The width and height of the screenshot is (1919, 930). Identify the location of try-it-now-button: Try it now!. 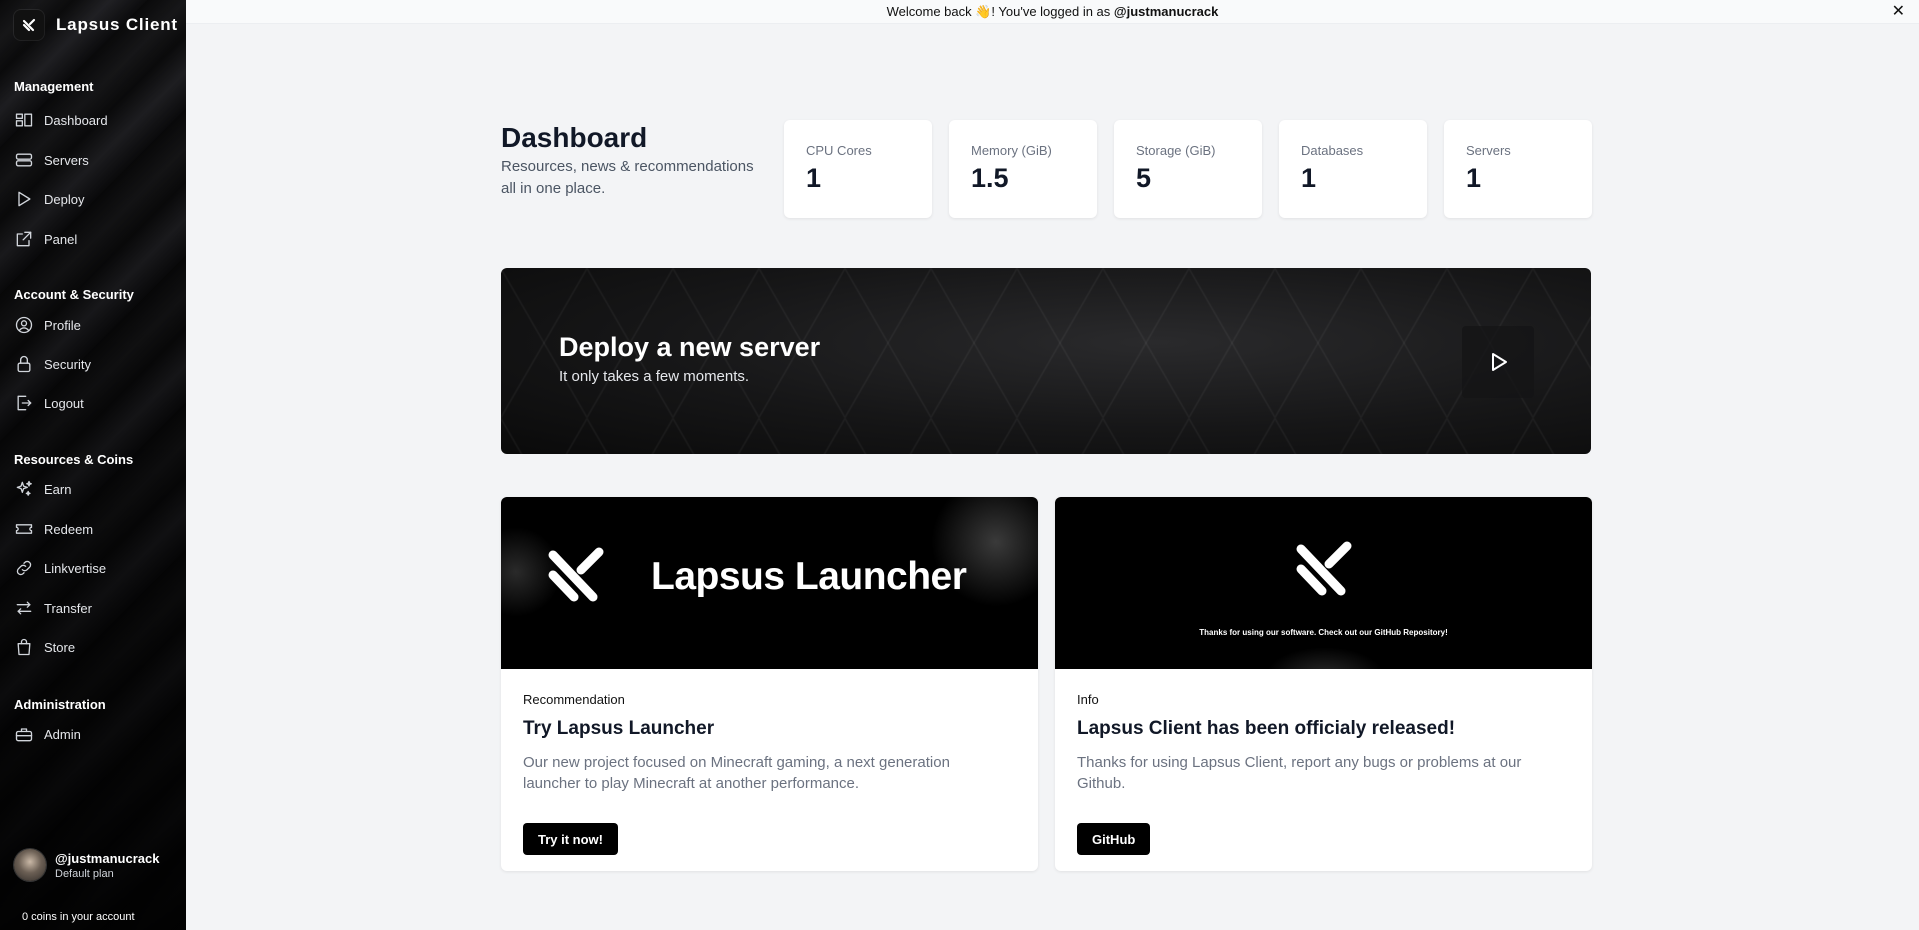
(570, 839).